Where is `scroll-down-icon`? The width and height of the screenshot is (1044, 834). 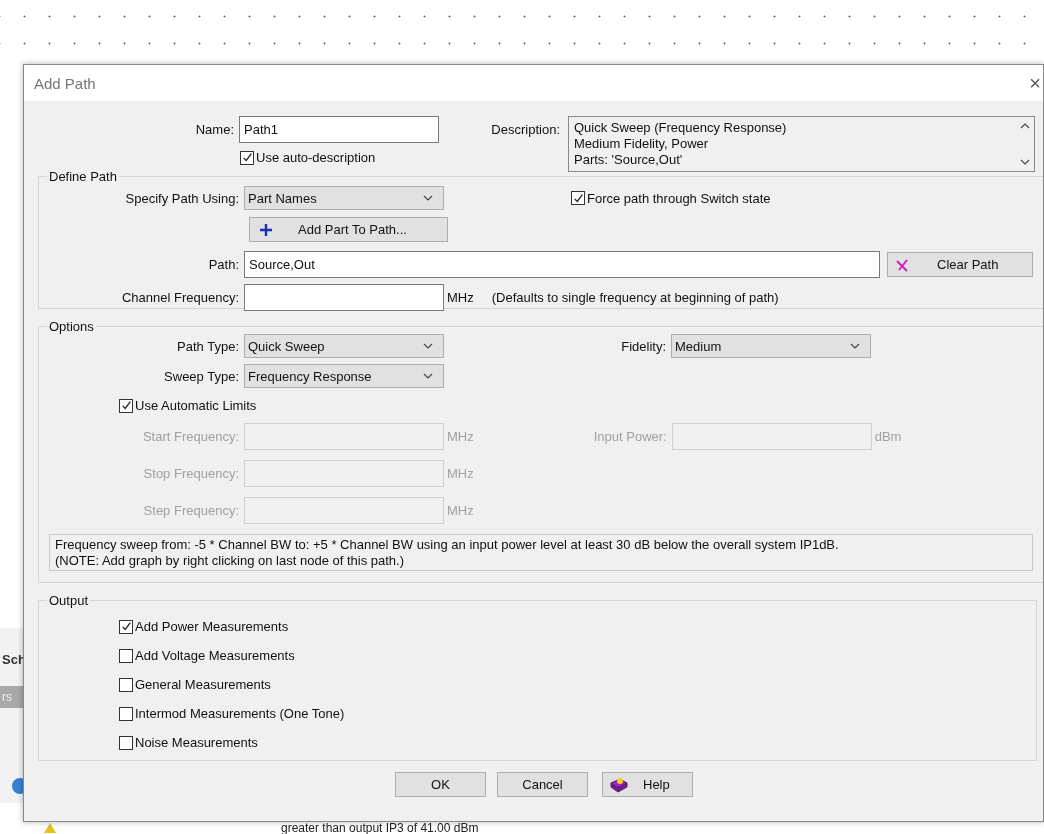
scroll-down-icon is located at coordinates (1025, 162).